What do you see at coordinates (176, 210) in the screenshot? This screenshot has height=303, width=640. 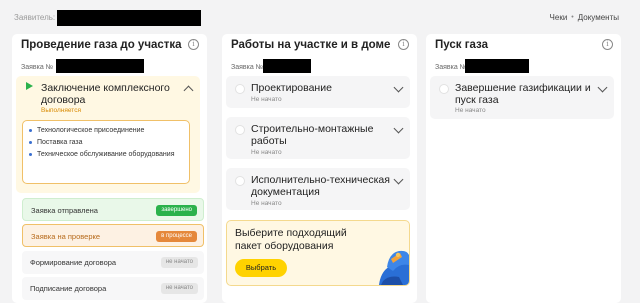 I see `status-badge: завершено` at bounding box center [176, 210].